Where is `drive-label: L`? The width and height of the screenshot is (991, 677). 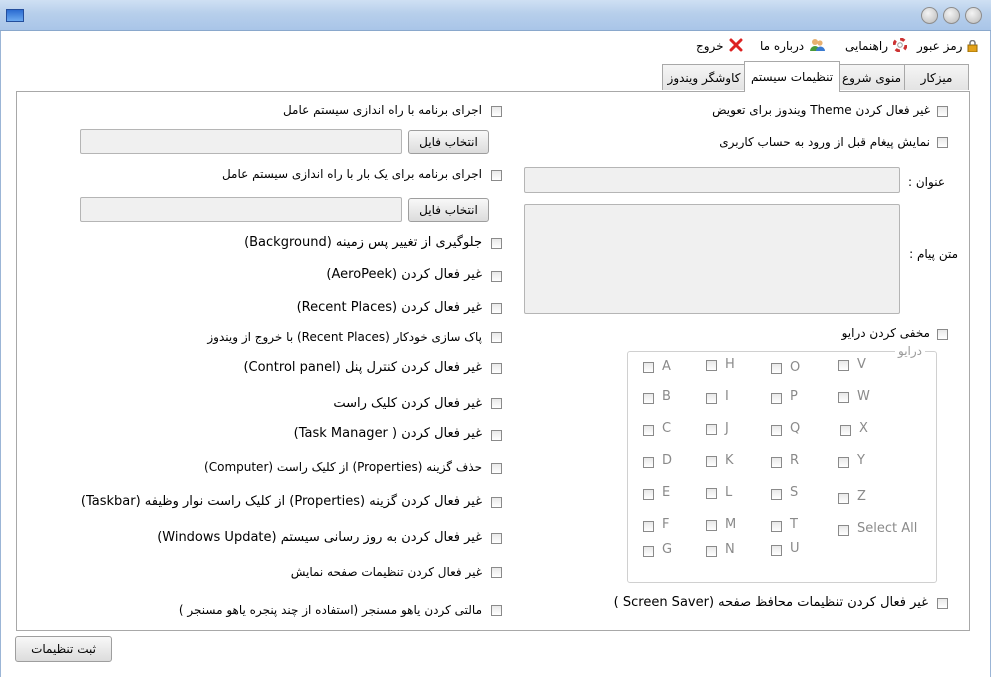
drive-label: L is located at coordinates (729, 492).